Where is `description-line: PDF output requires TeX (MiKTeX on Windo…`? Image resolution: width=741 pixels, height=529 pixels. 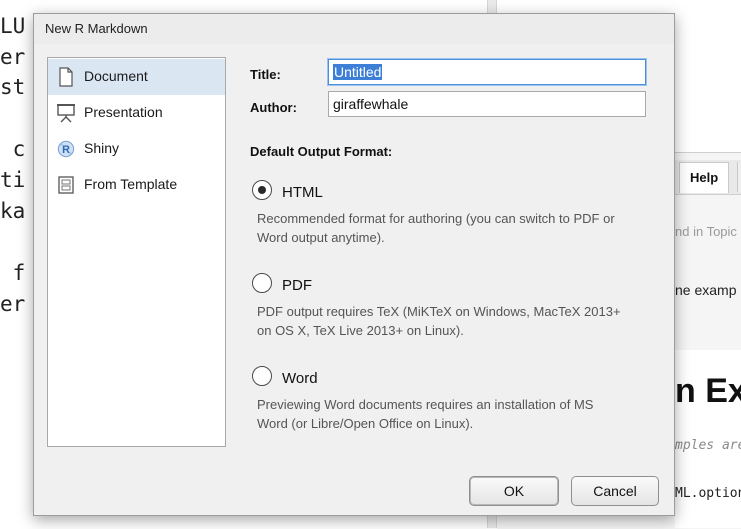 description-line: PDF output requires TeX (MiKTeX on Windo… is located at coordinates (439, 311).